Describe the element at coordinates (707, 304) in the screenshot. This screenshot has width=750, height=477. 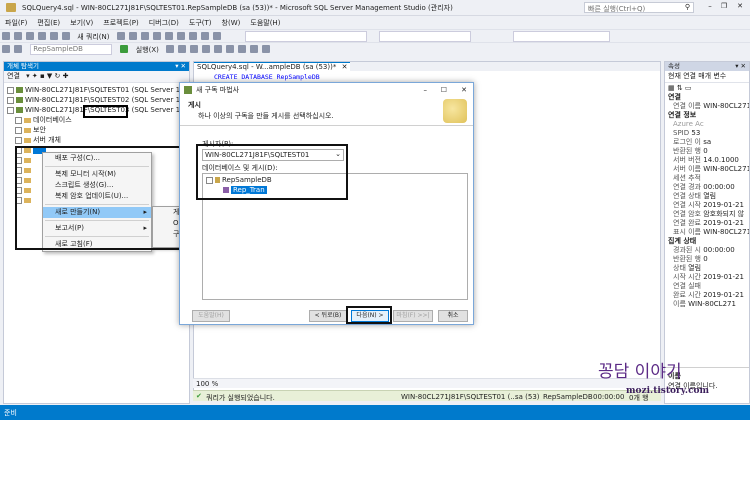
I see `property-row: 이름 WIN-80CL271` at that location.